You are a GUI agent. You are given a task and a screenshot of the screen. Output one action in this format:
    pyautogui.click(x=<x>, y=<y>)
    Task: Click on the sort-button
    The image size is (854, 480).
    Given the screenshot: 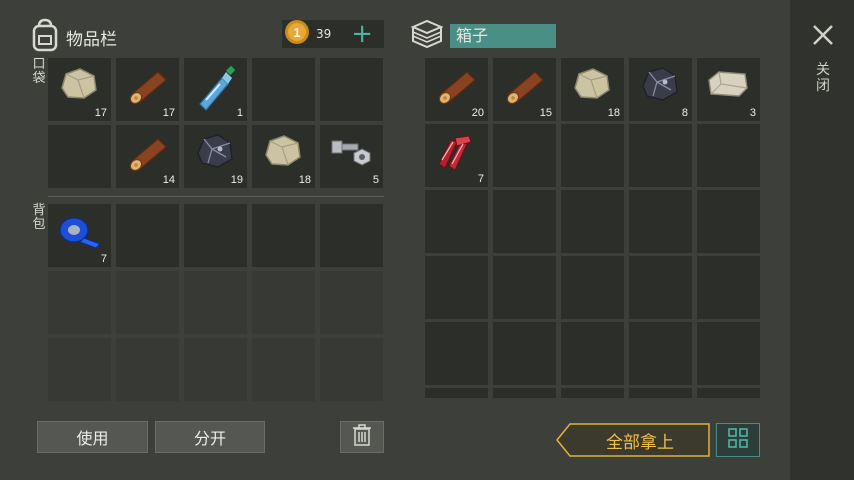 What is the action you would take?
    pyautogui.click(x=738, y=440)
    